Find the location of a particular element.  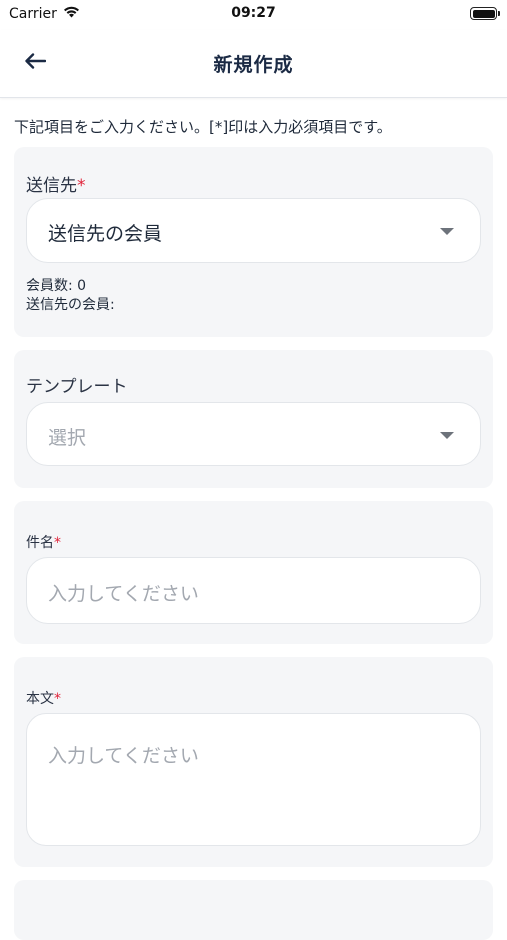

subject-section: 件名* 入力してください is located at coordinates (253, 572).